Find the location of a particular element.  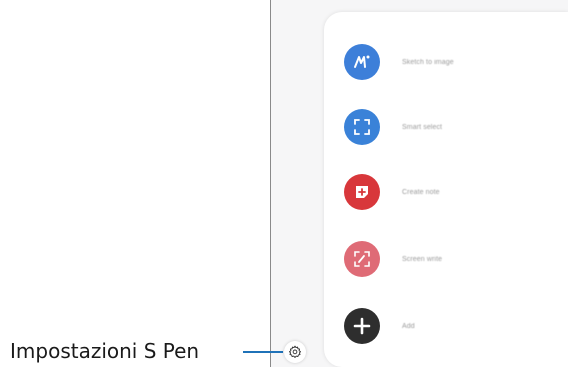

plus-icon is located at coordinates (362, 326).